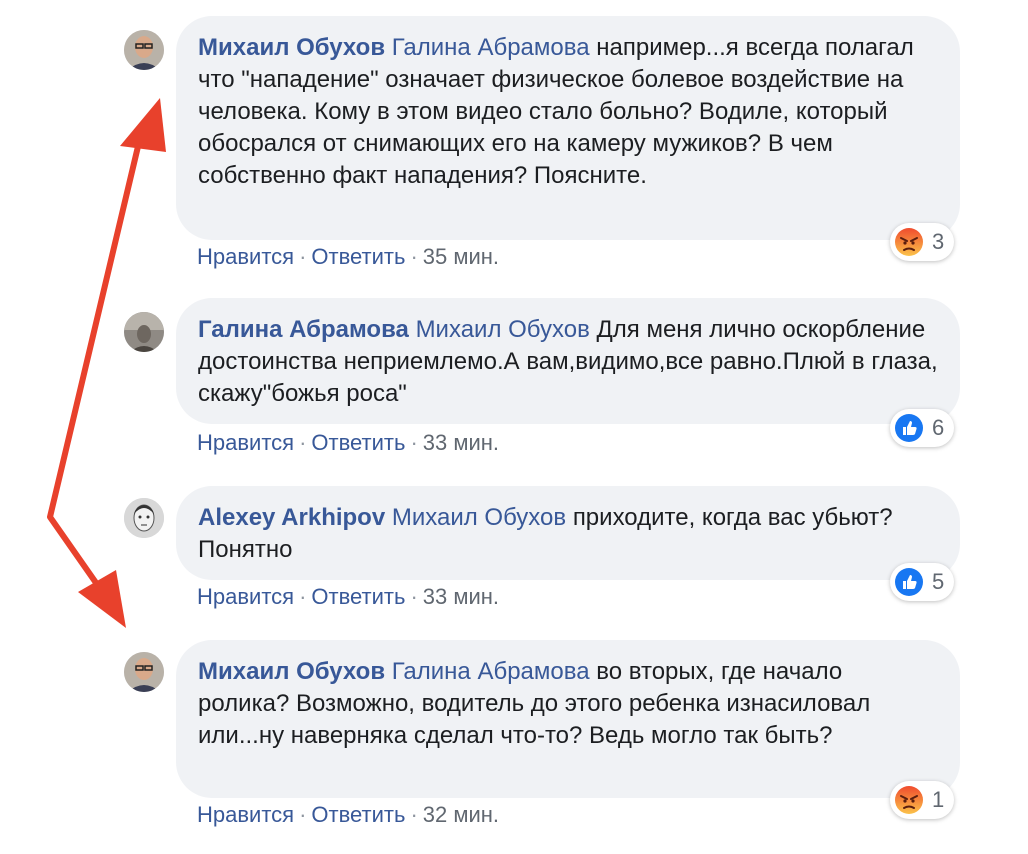 This screenshot has height=854, width=1028. Describe the element at coordinates (461, 256) in the screenshot. I see `comment-timestamp: 35 мин.` at that location.